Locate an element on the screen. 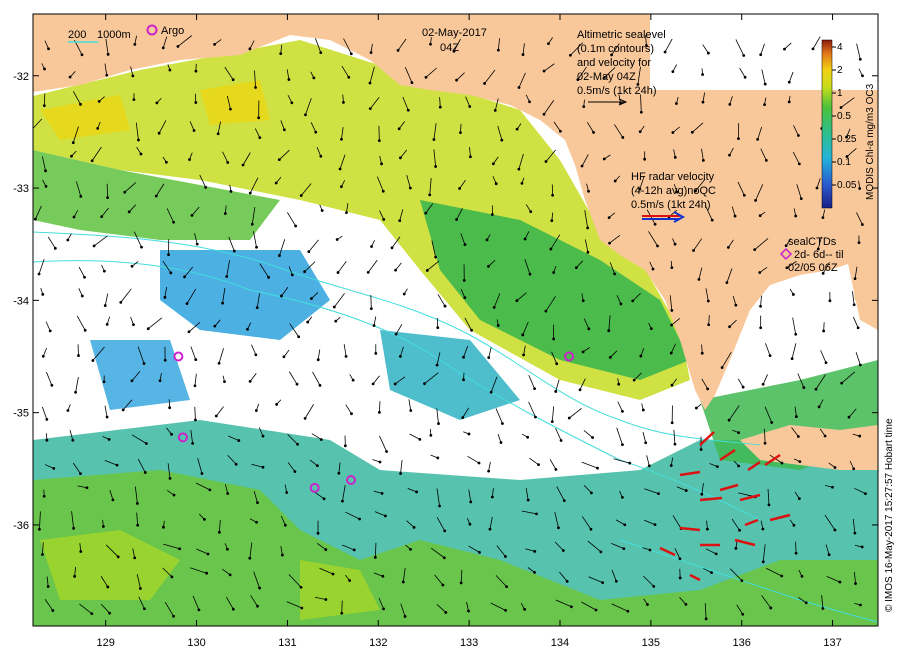 Image resolution: width=900 pixels, height=660 pixels. lon-tick-label: 130 is located at coordinates (196, 643).